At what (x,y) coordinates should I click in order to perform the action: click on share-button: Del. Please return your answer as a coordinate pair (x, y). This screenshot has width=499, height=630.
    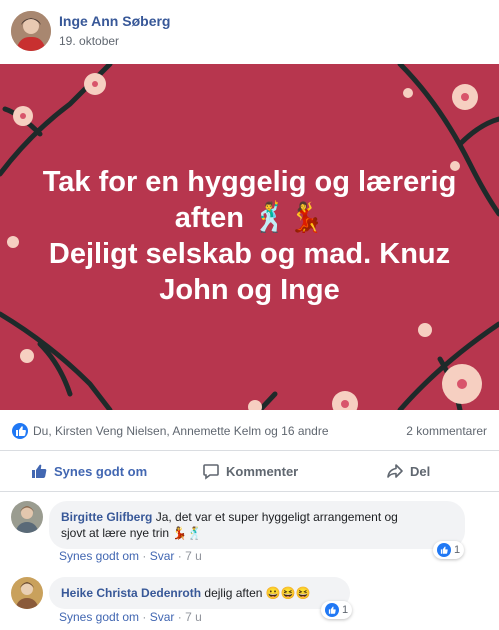
    Looking at the image, I should click on (408, 471).